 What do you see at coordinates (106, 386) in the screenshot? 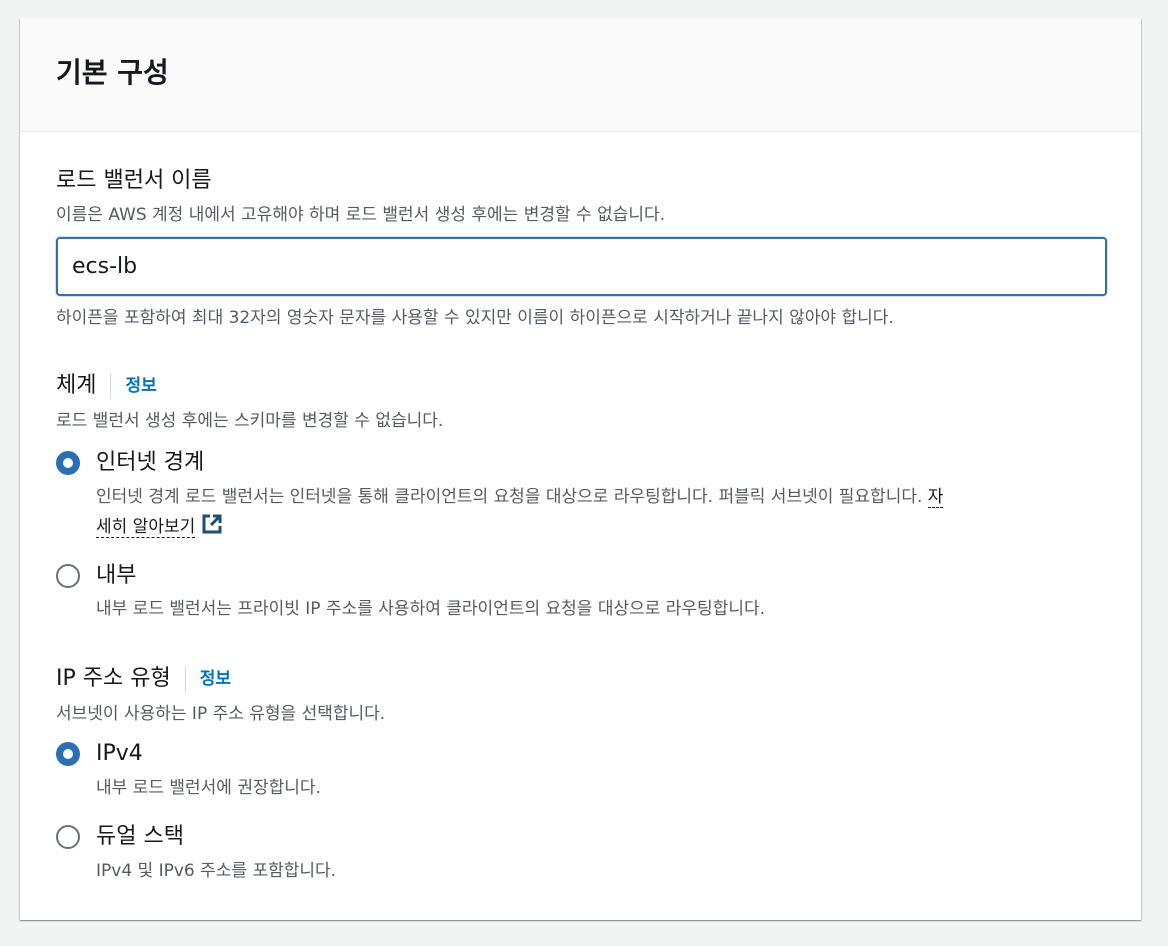
I see `scheme-label-row: 체계 정보` at bounding box center [106, 386].